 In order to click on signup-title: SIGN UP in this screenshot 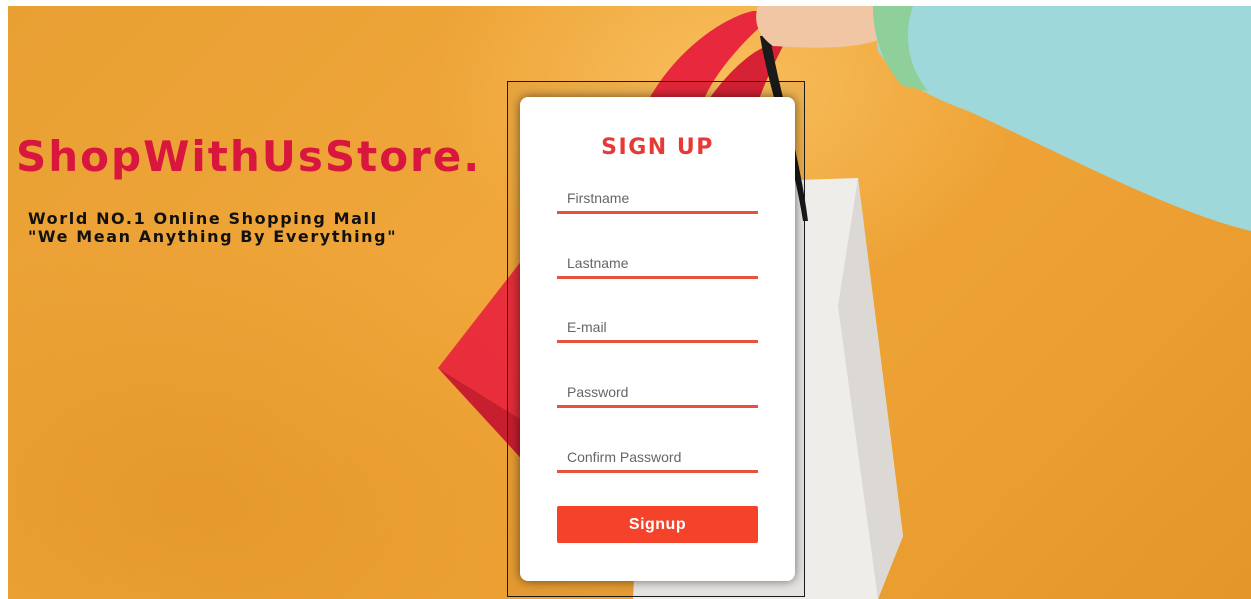, I will do `click(657, 147)`.